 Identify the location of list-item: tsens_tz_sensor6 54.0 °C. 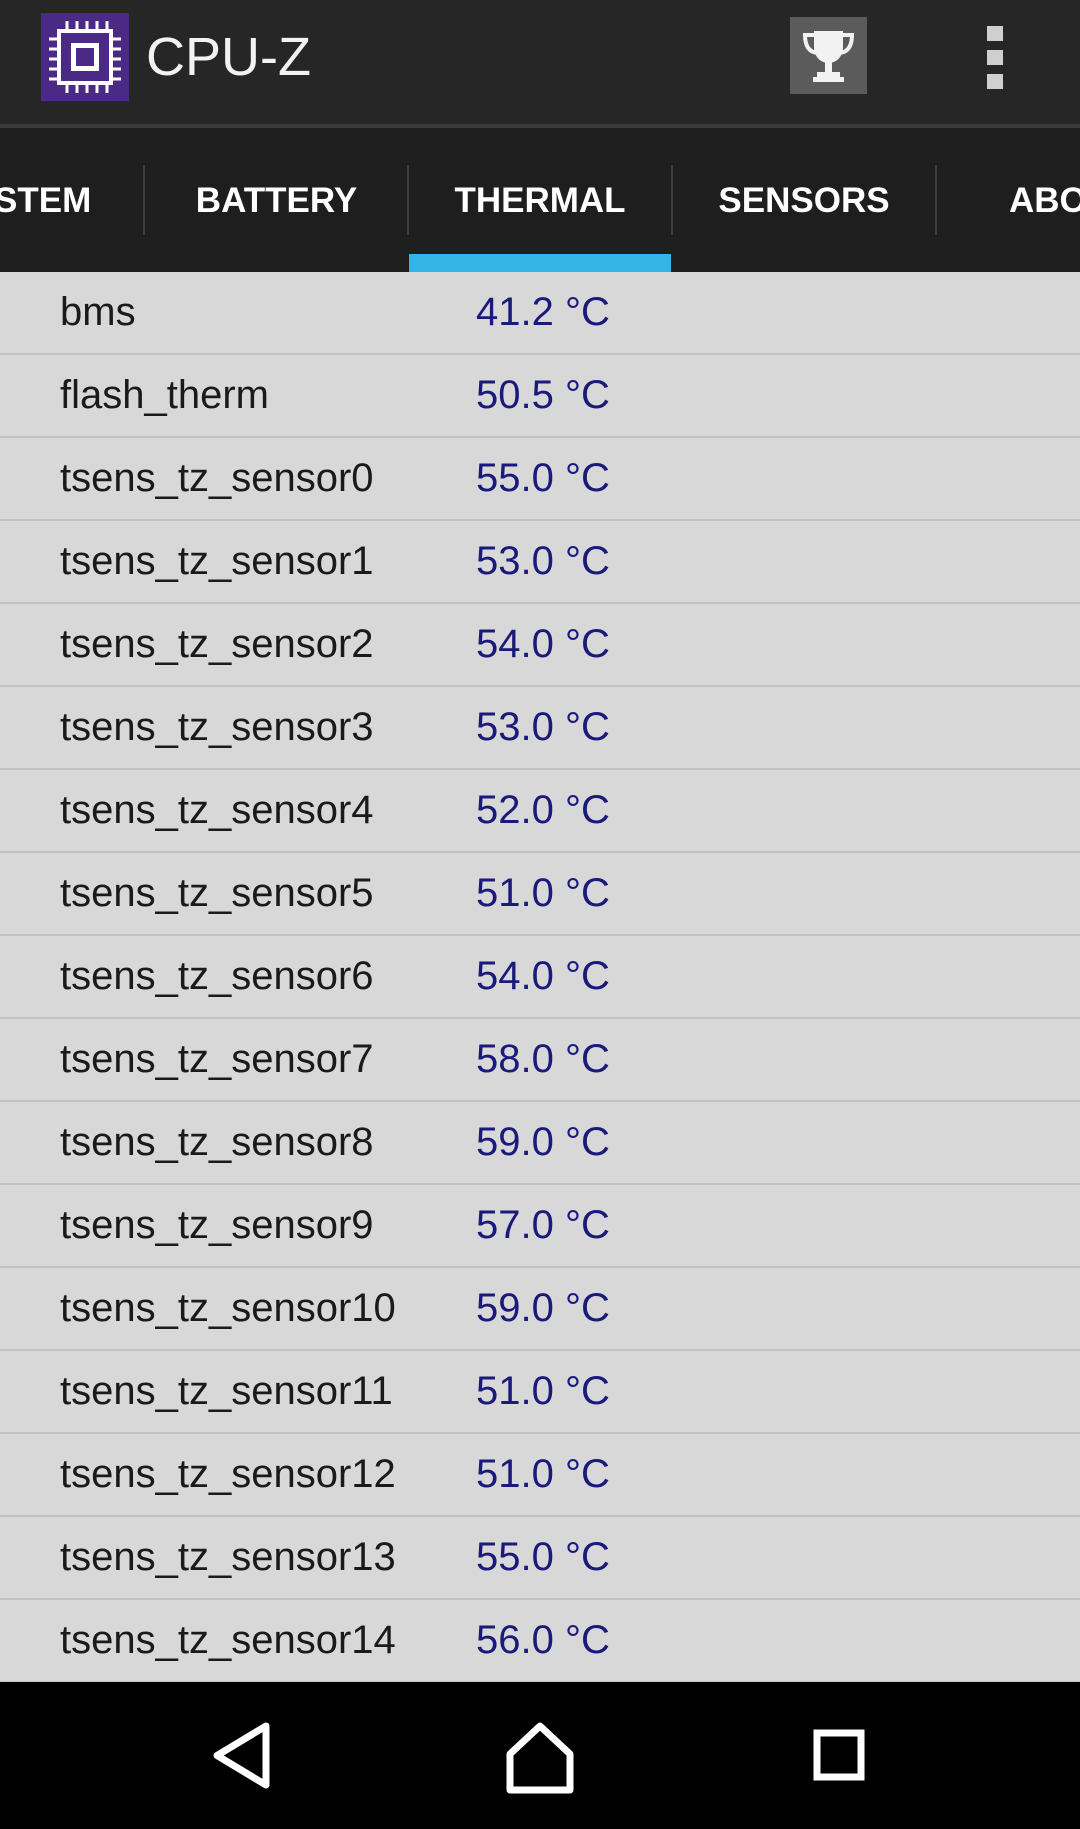
(540, 977).